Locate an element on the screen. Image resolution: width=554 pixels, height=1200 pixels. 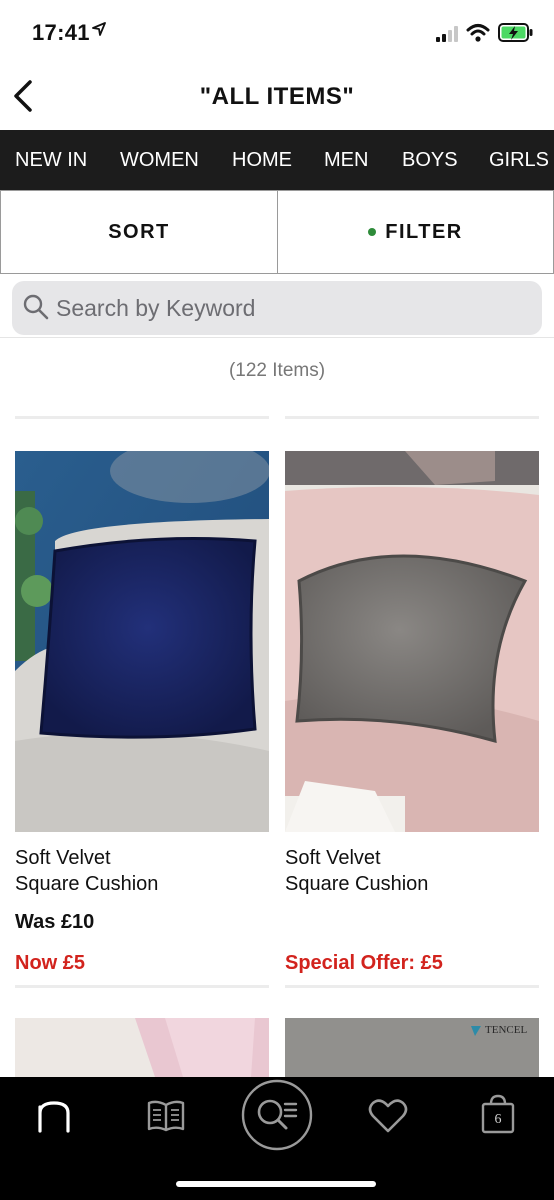
filter-button: FILTER is located at coordinates (415, 232).